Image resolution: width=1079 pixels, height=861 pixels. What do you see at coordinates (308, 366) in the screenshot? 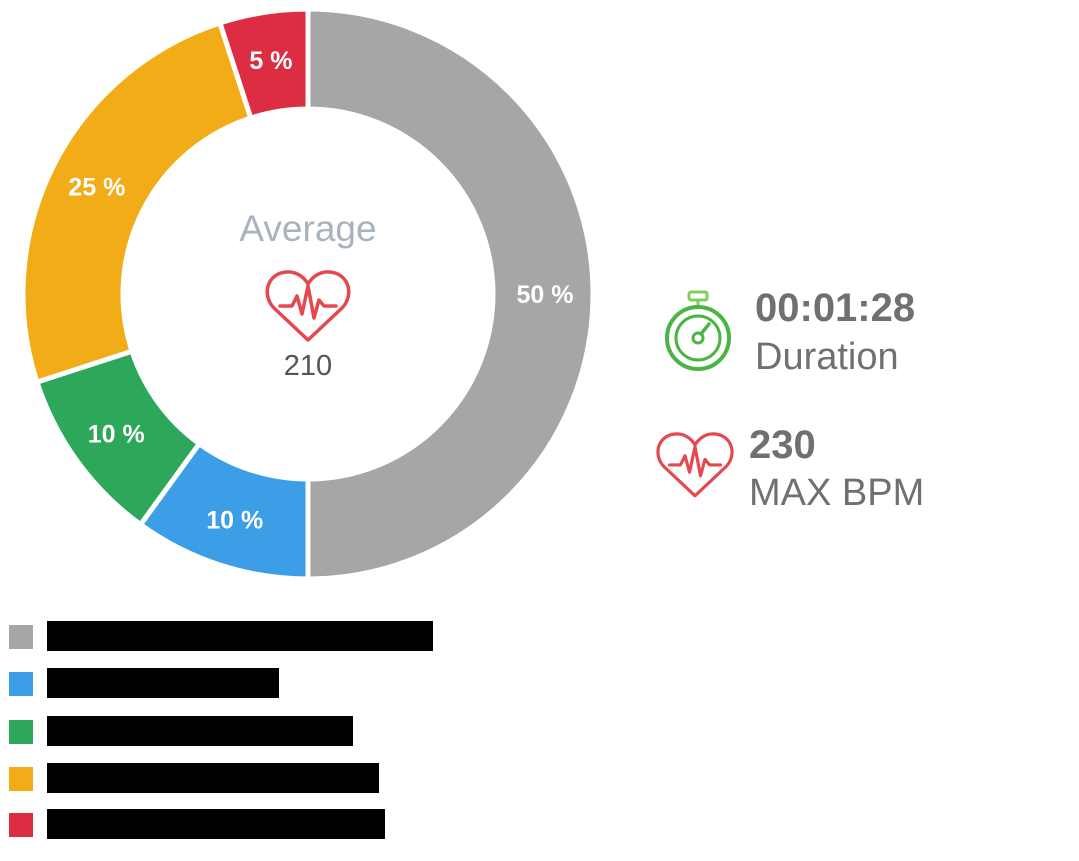
I see `center-value: 210` at bounding box center [308, 366].